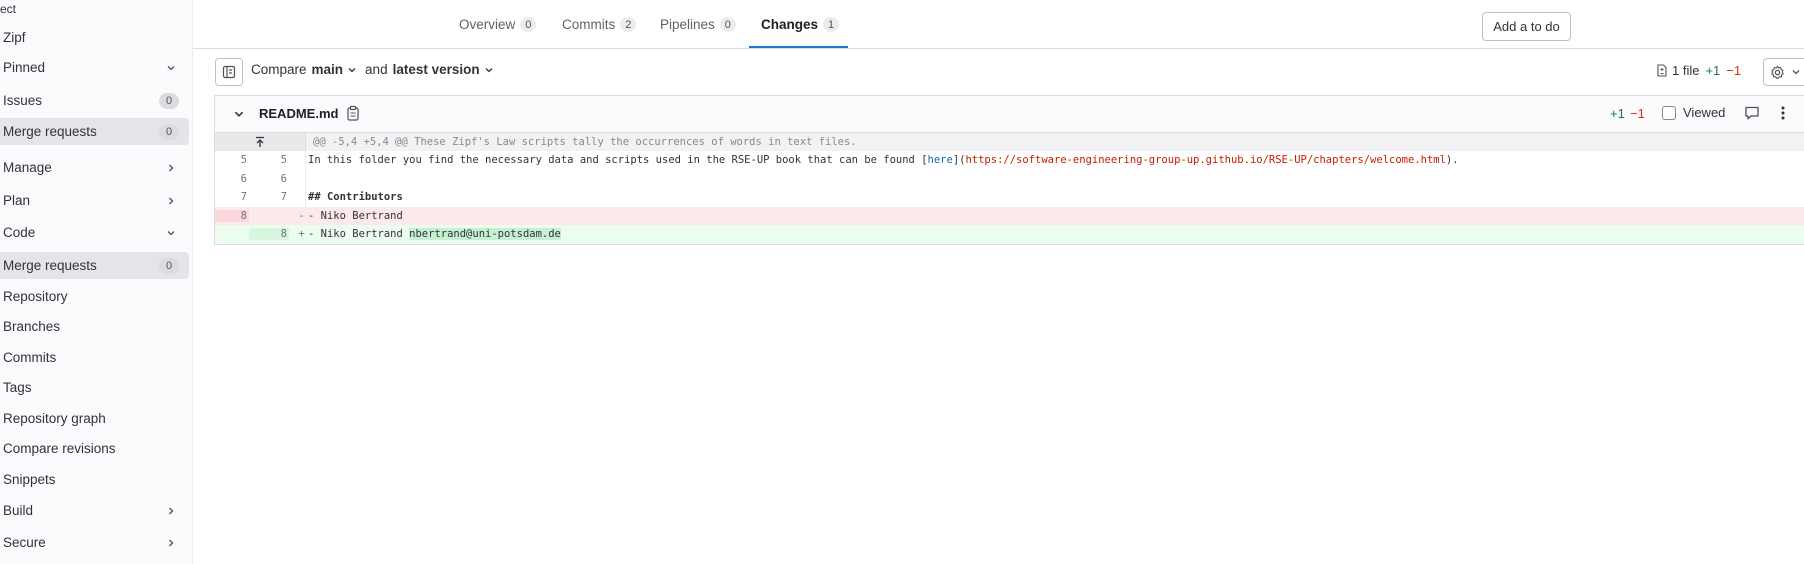  Describe the element at coordinates (94, 479) in the screenshot. I see `sidebar-item-snippets: Snippets` at that location.